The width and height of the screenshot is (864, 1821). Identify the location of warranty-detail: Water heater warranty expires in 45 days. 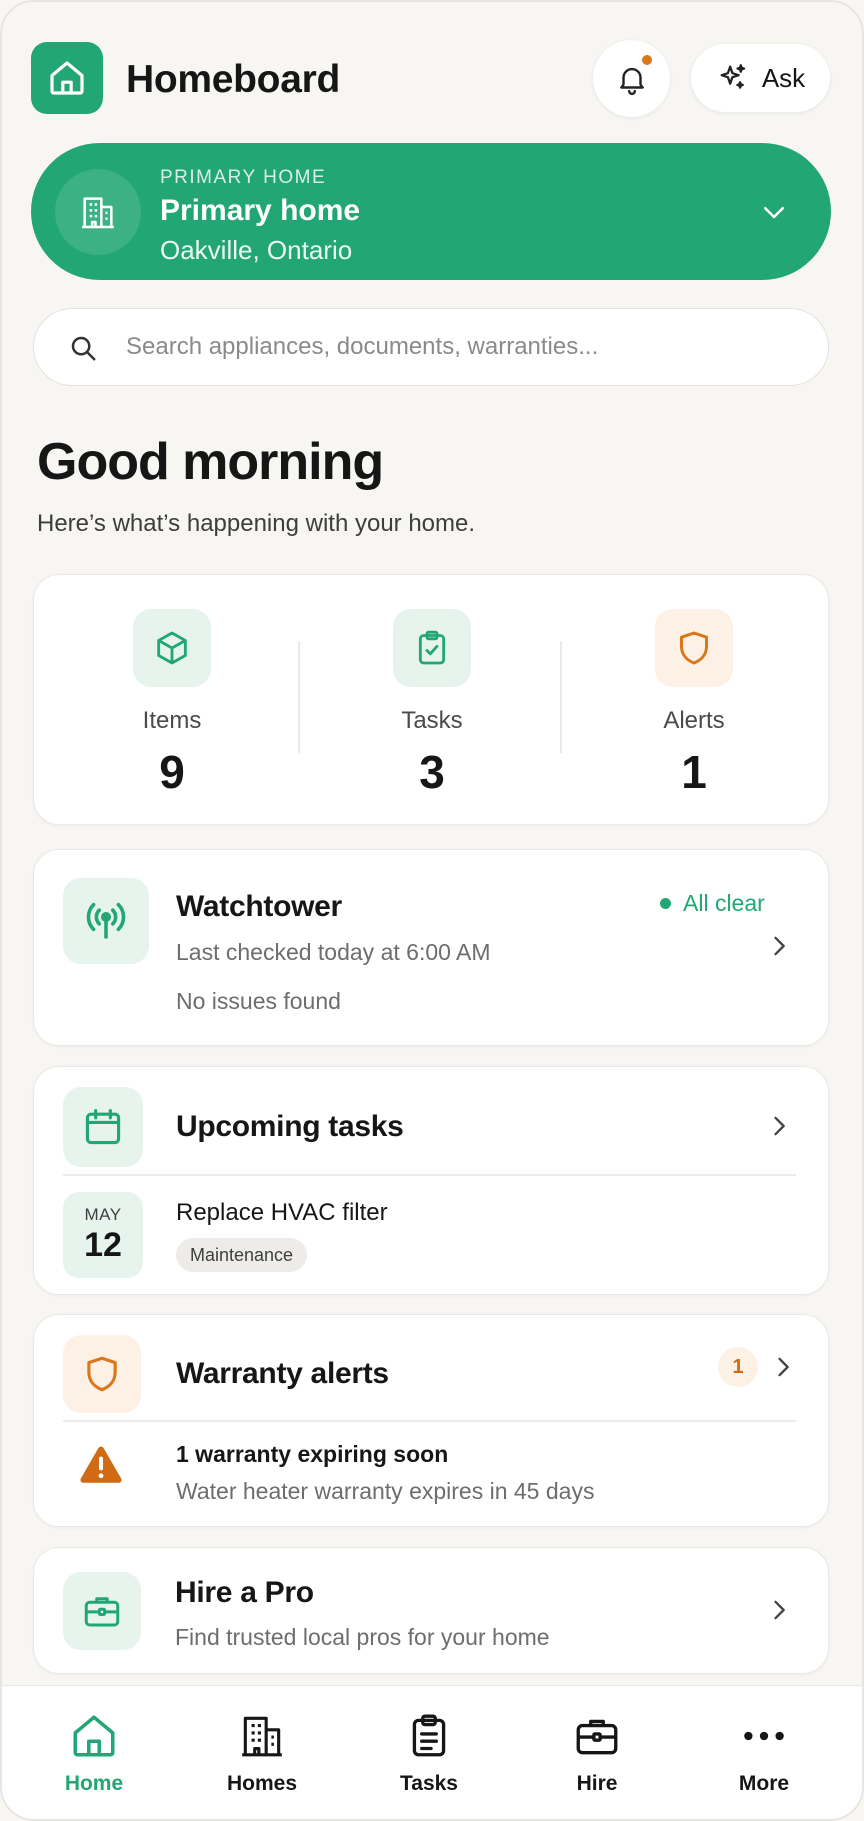
(385, 1491).